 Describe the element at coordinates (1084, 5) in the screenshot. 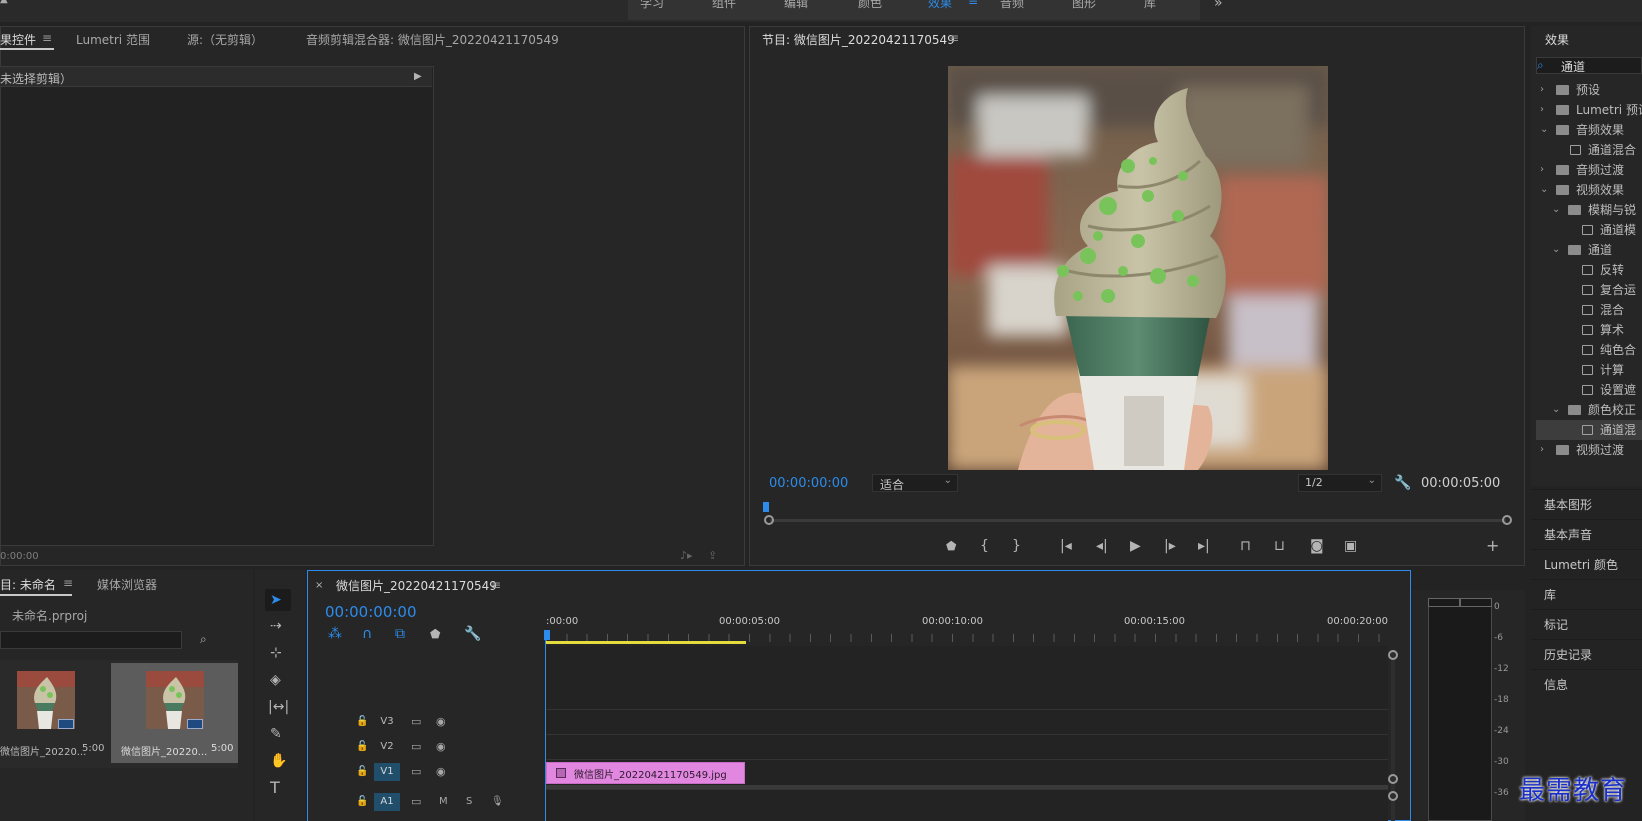

I see `workspace-tab-6: 图形` at that location.